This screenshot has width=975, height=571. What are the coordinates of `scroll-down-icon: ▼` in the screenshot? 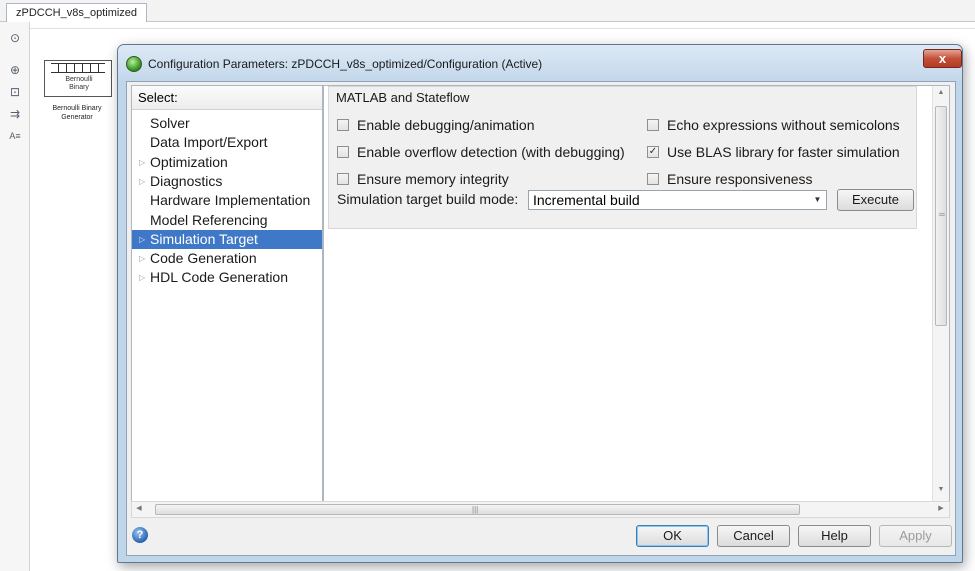 It's located at (941, 489).